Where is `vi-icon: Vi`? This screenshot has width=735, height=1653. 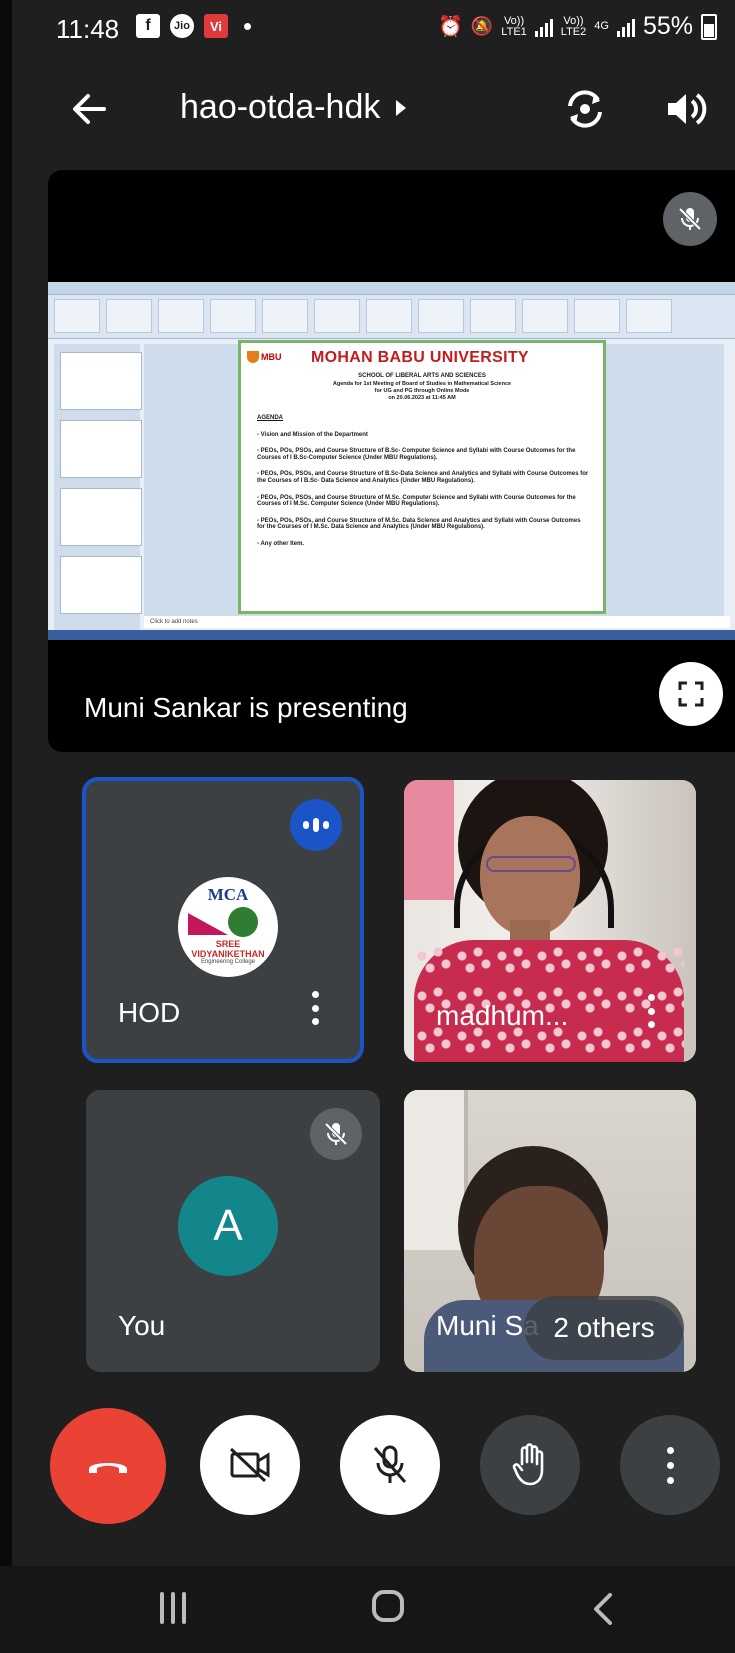
vi-icon: Vi is located at coordinates (216, 26).